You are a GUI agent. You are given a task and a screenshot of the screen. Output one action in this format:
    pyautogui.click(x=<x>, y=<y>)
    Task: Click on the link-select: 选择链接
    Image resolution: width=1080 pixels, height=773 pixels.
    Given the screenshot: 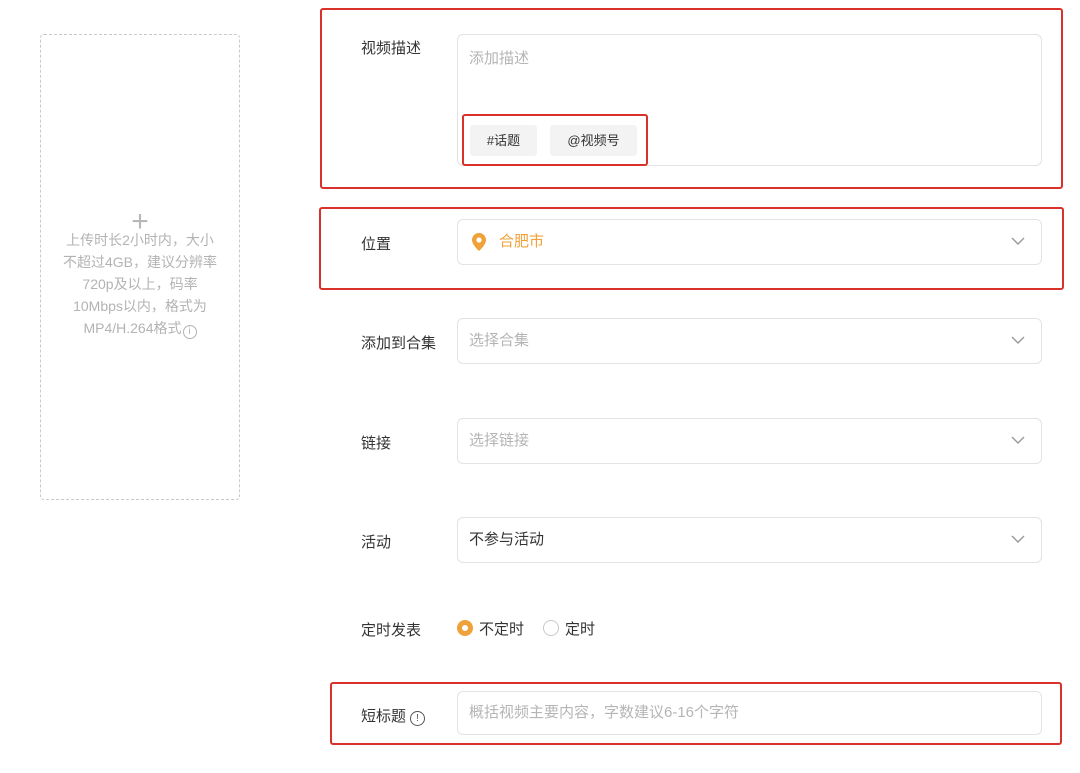 What is the action you would take?
    pyautogui.click(x=749, y=441)
    